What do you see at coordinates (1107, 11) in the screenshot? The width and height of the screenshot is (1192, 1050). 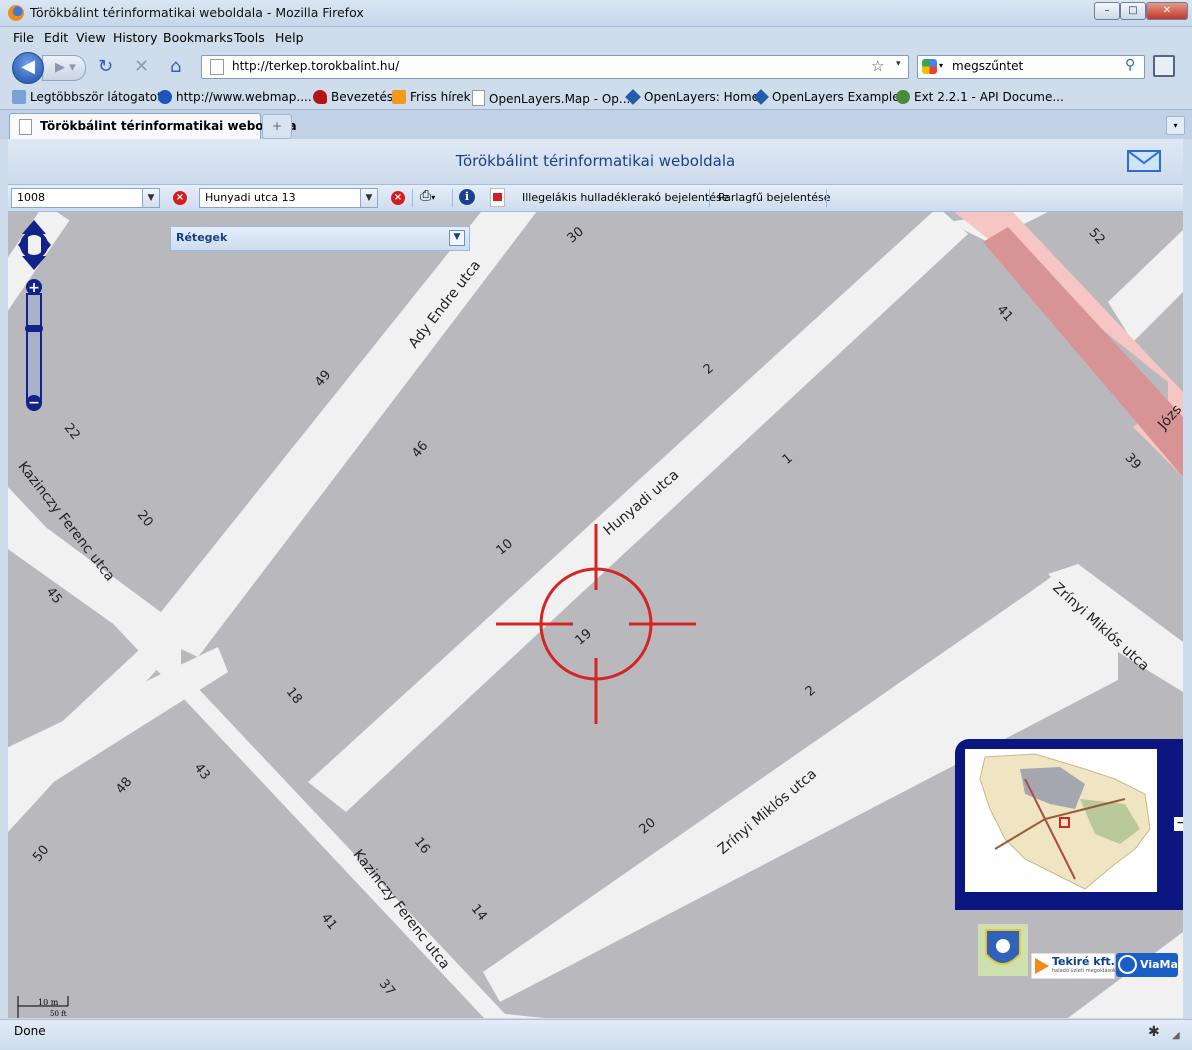 I see `minimize-button: –` at bounding box center [1107, 11].